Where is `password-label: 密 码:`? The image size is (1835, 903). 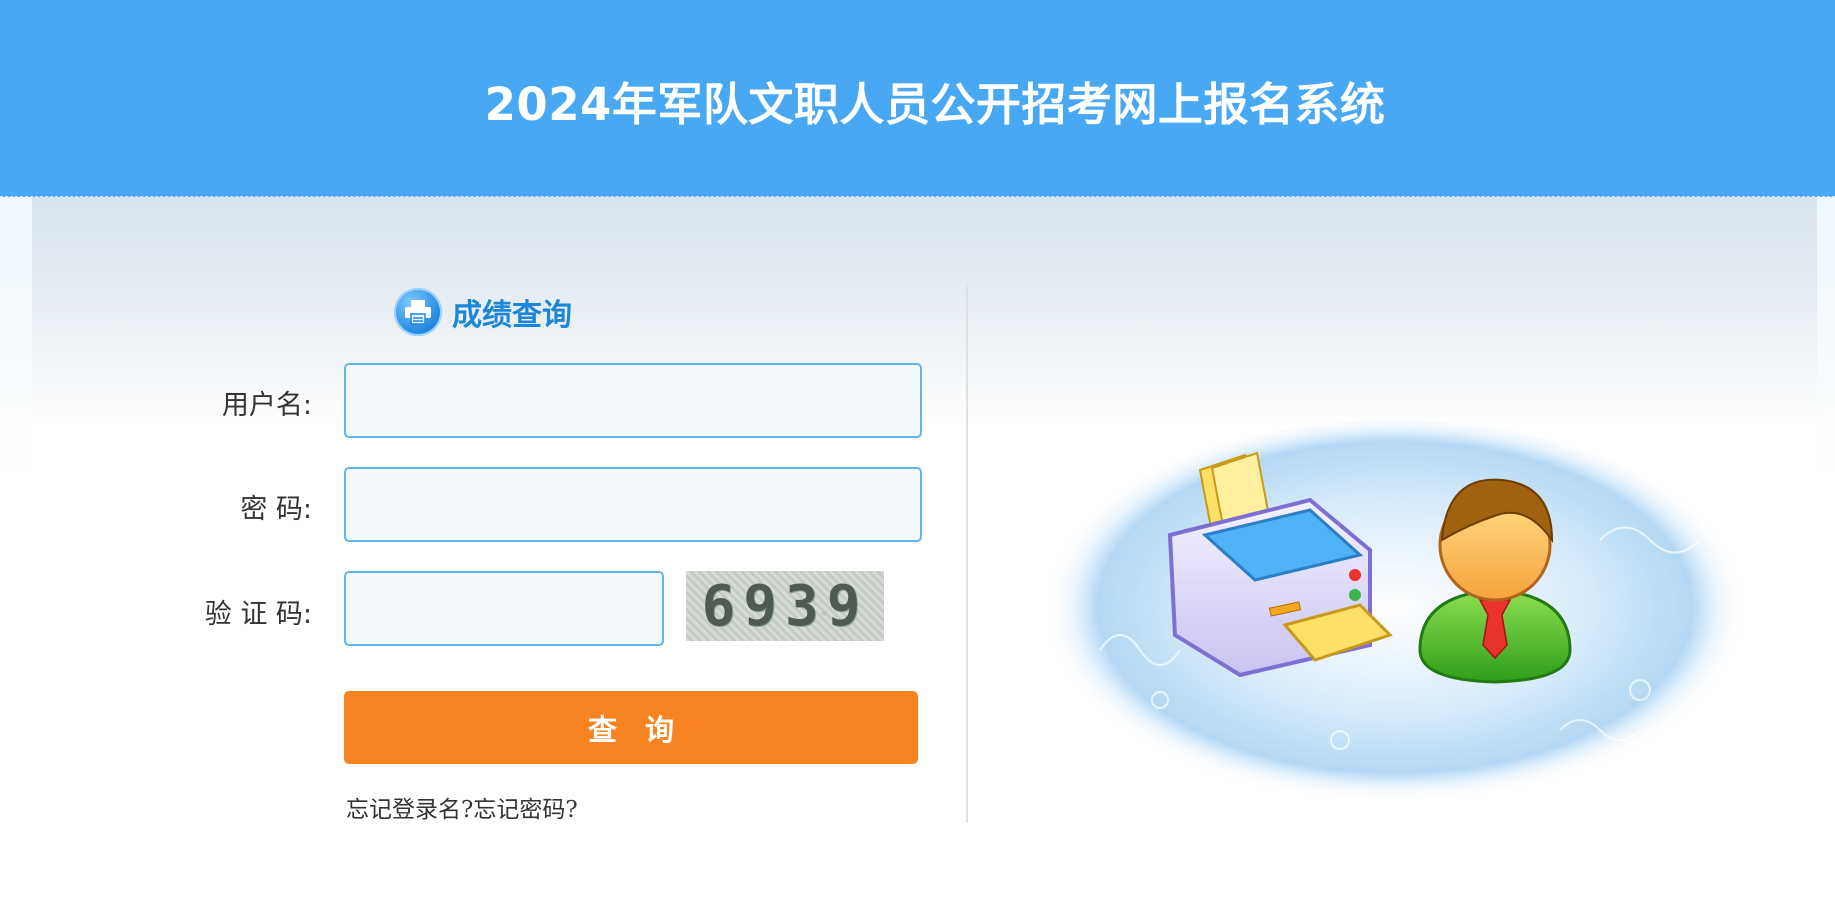
password-label: 密 码: is located at coordinates (276, 509).